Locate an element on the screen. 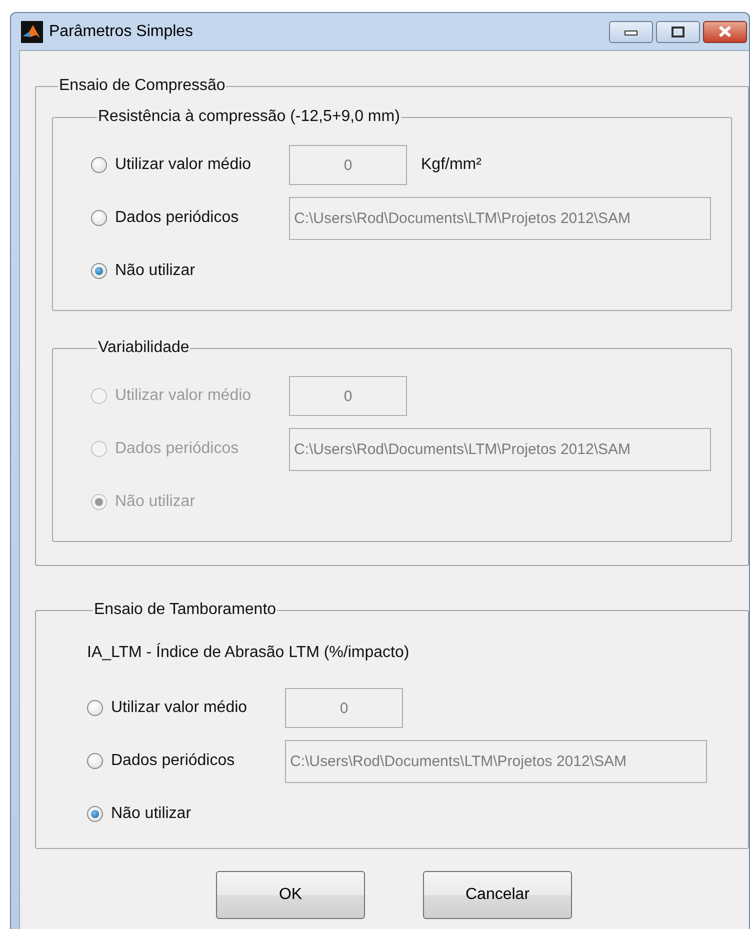 The height and width of the screenshot is (929, 750). close-button is located at coordinates (725, 31).